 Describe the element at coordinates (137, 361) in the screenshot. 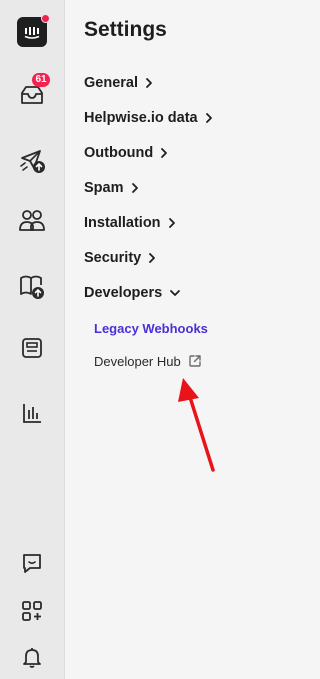

I see `submenu-item-label: Developer Hub` at that location.